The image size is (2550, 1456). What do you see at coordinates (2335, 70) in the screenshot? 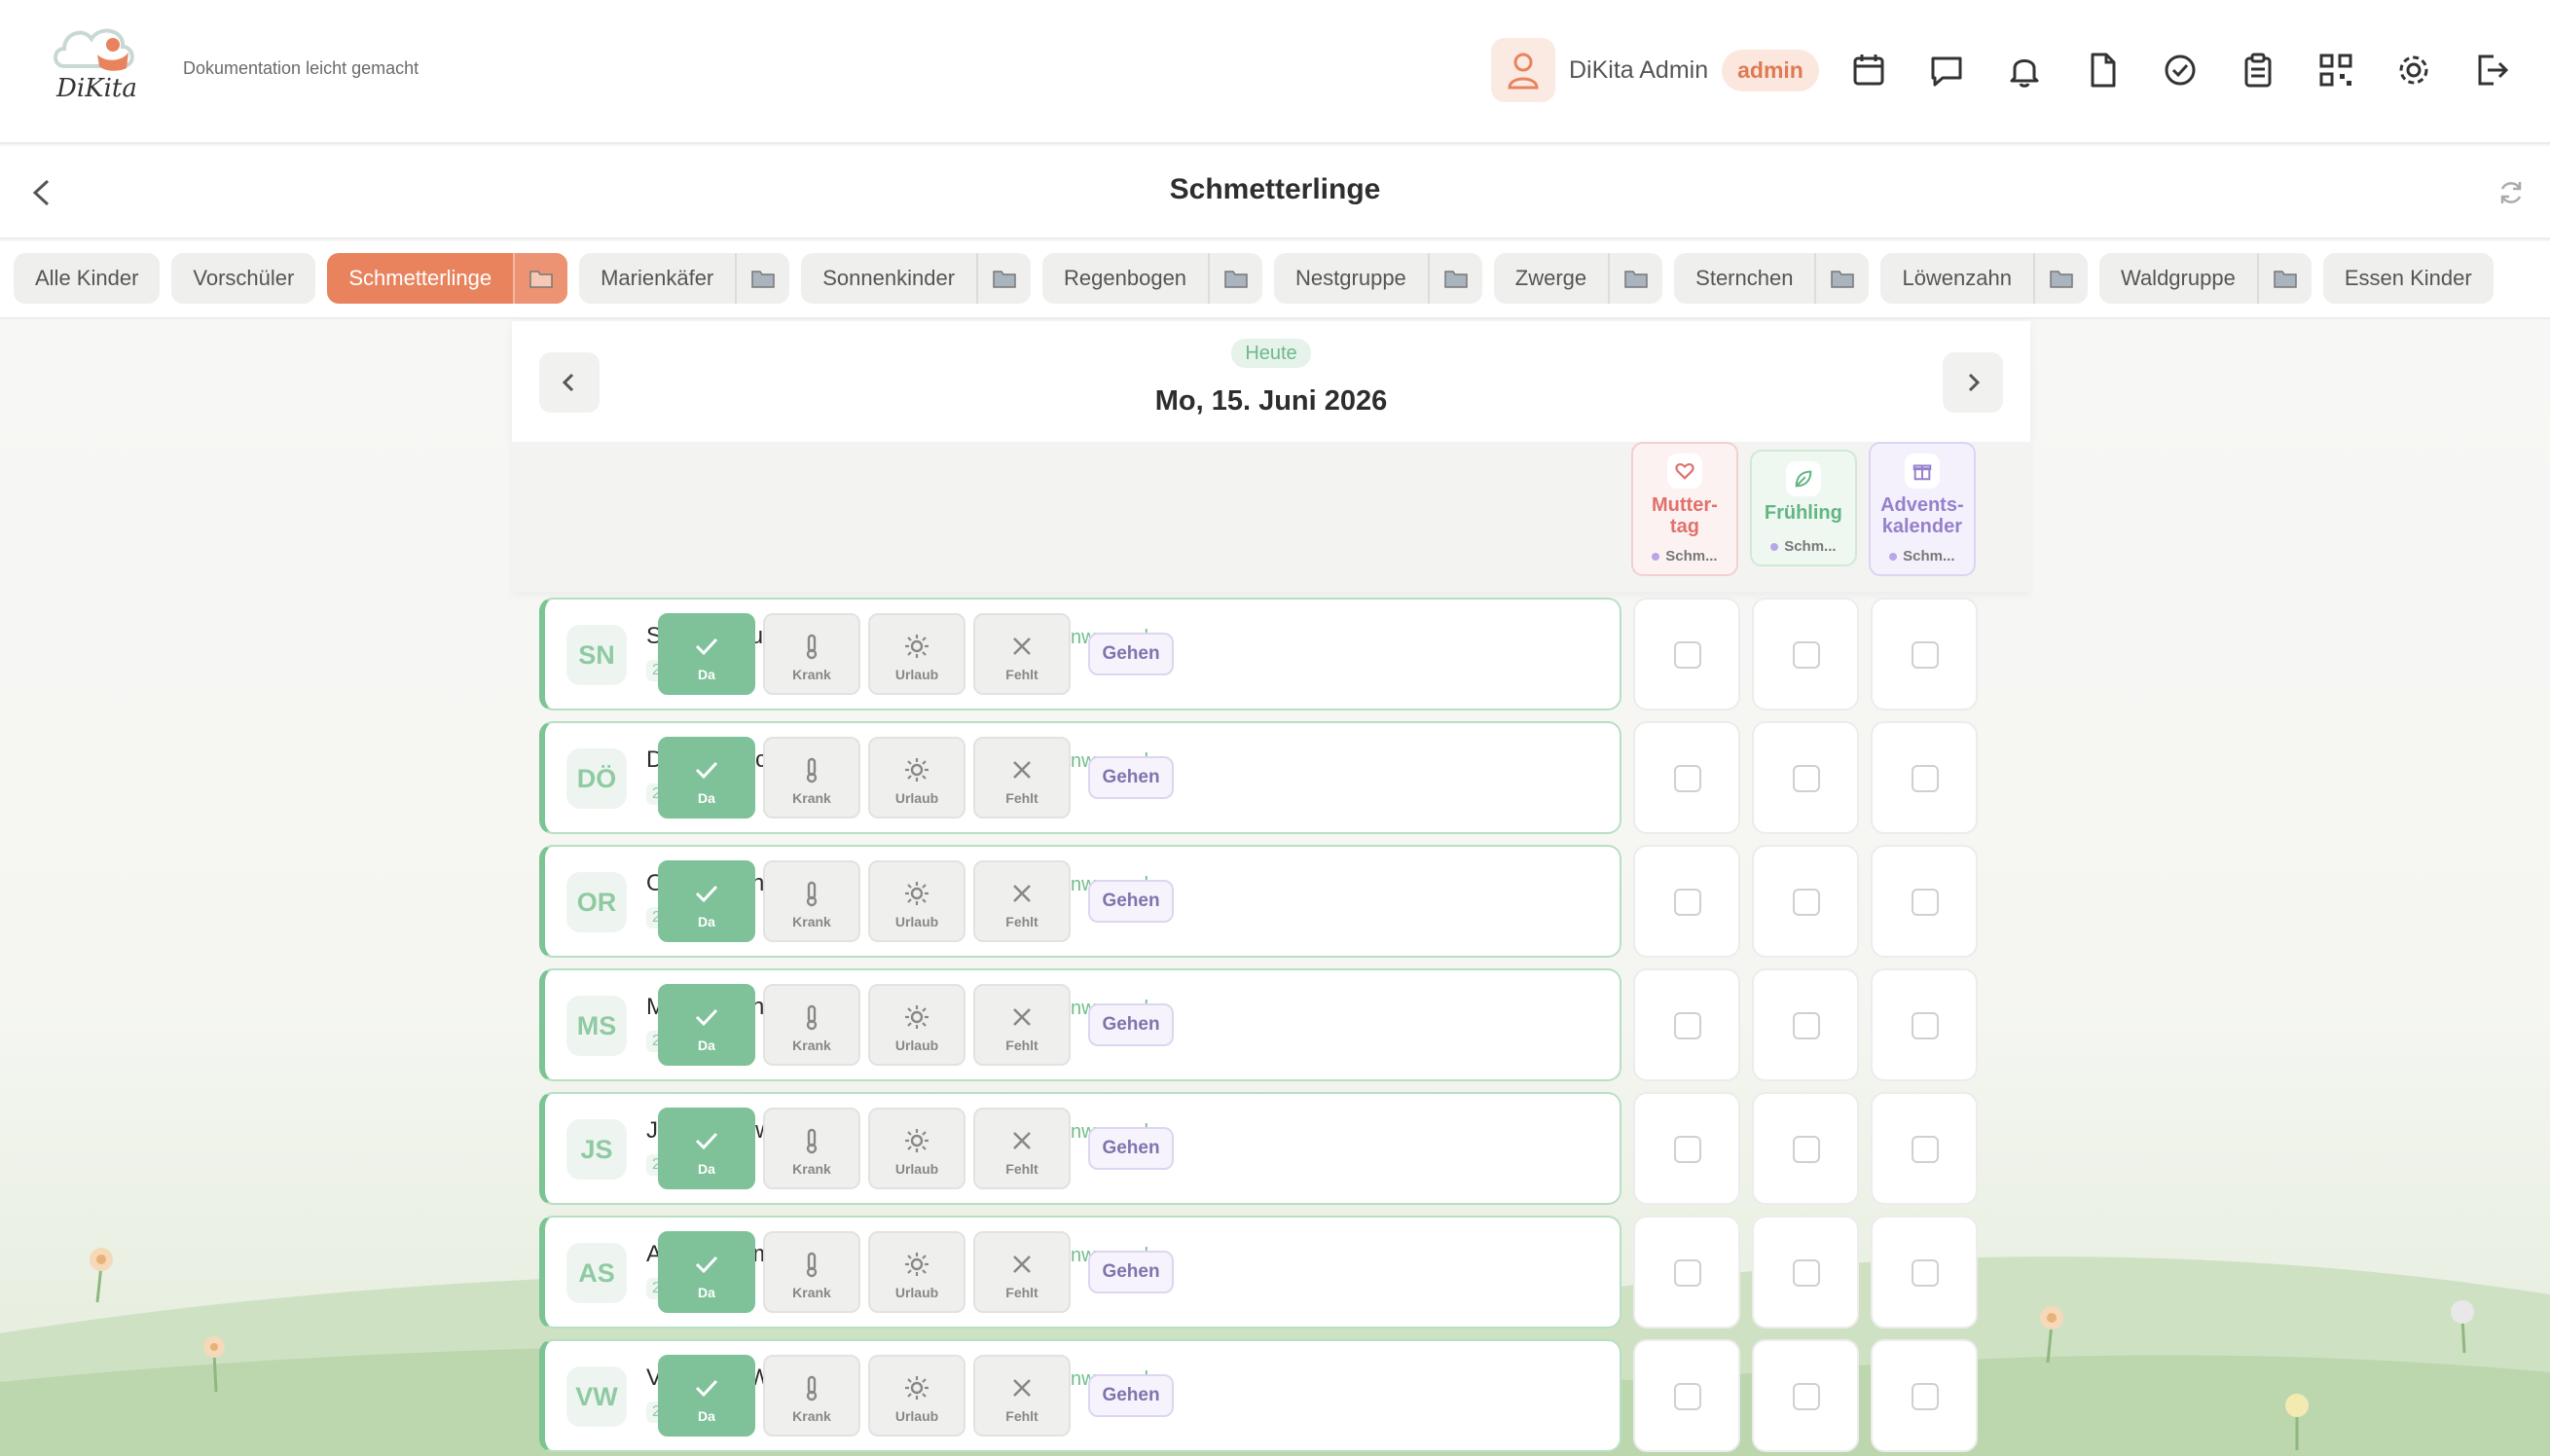
I see `qr-code-icon` at bounding box center [2335, 70].